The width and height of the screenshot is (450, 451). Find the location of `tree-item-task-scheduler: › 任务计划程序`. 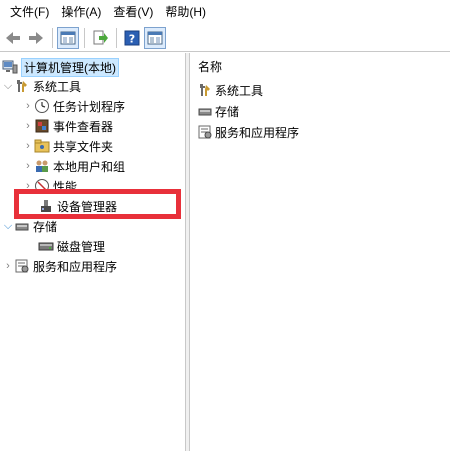

tree-item-task-scheduler: › 任务计划程序 is located at coordinates (73, 106).